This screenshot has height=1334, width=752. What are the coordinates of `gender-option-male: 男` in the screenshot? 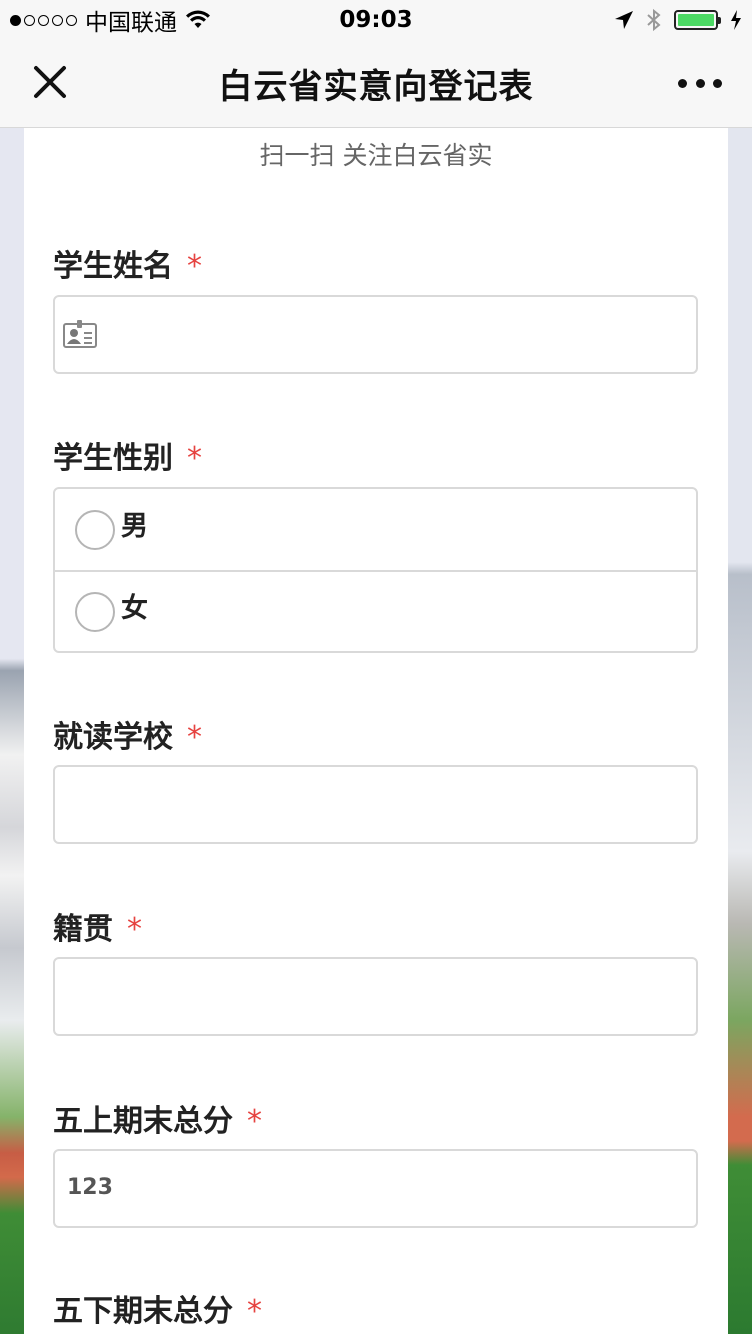 It's located at (375, 529).